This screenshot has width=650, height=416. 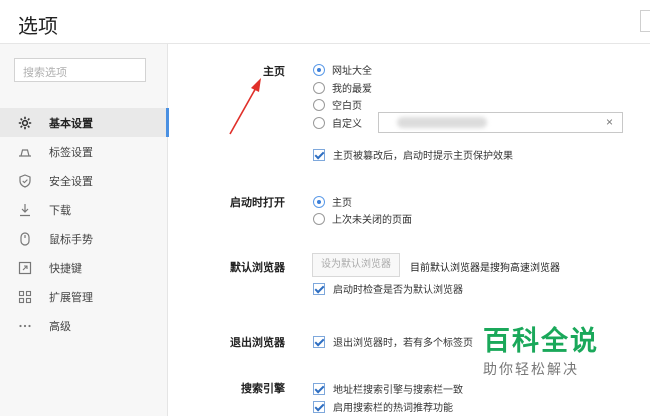 What do you see at coordinates (71, 297) in the screenshot?
I see `sidebar-item-label: 扩展管理` at bounding box center [71, 297].